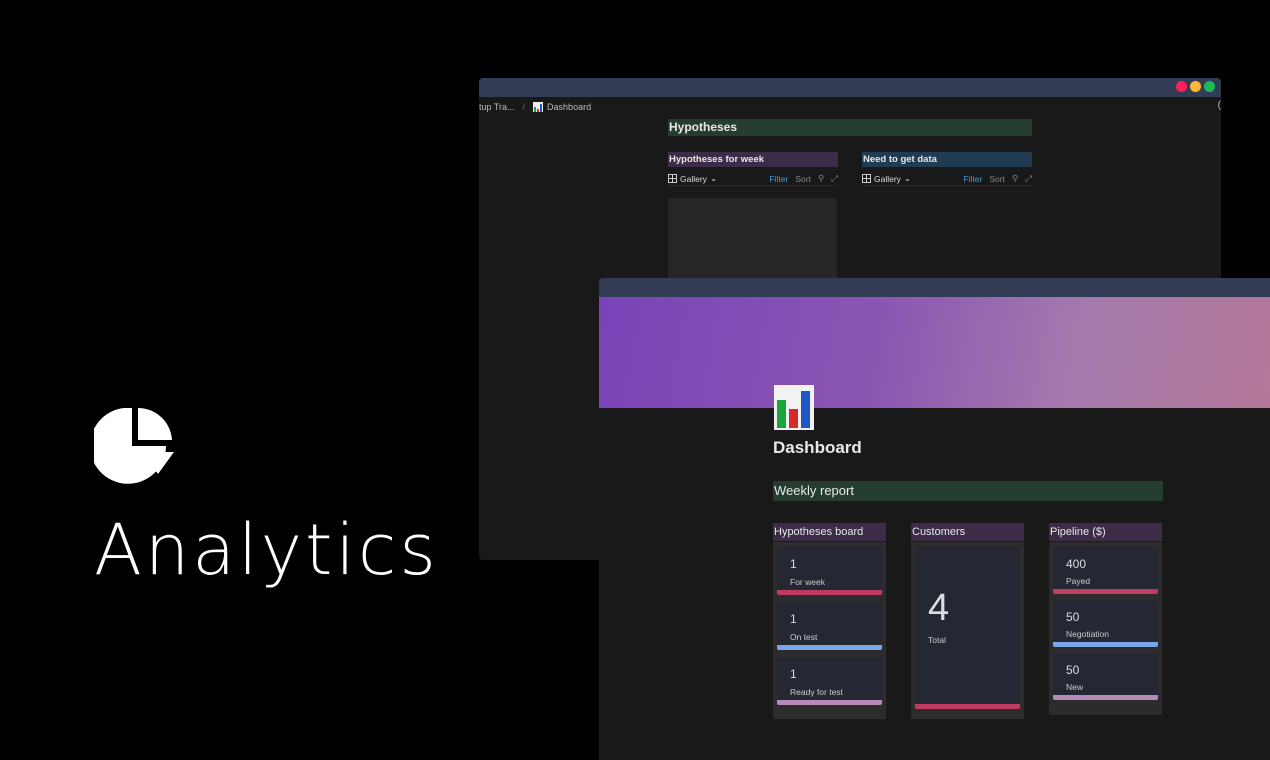  I want to click on close-window-button, so click(1181, 86).